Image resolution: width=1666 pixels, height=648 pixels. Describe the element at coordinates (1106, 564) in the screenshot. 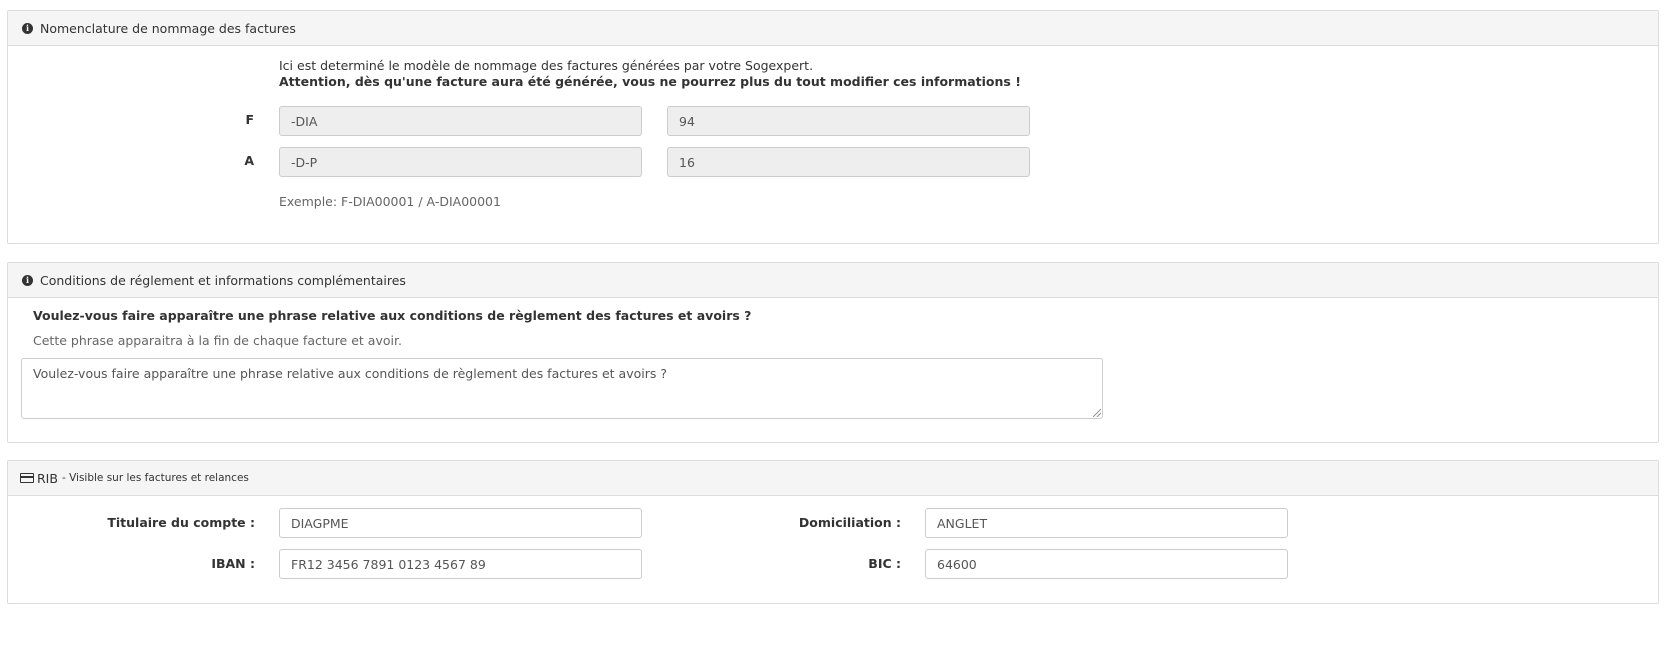

I see `bic-field: 64600` at that location.